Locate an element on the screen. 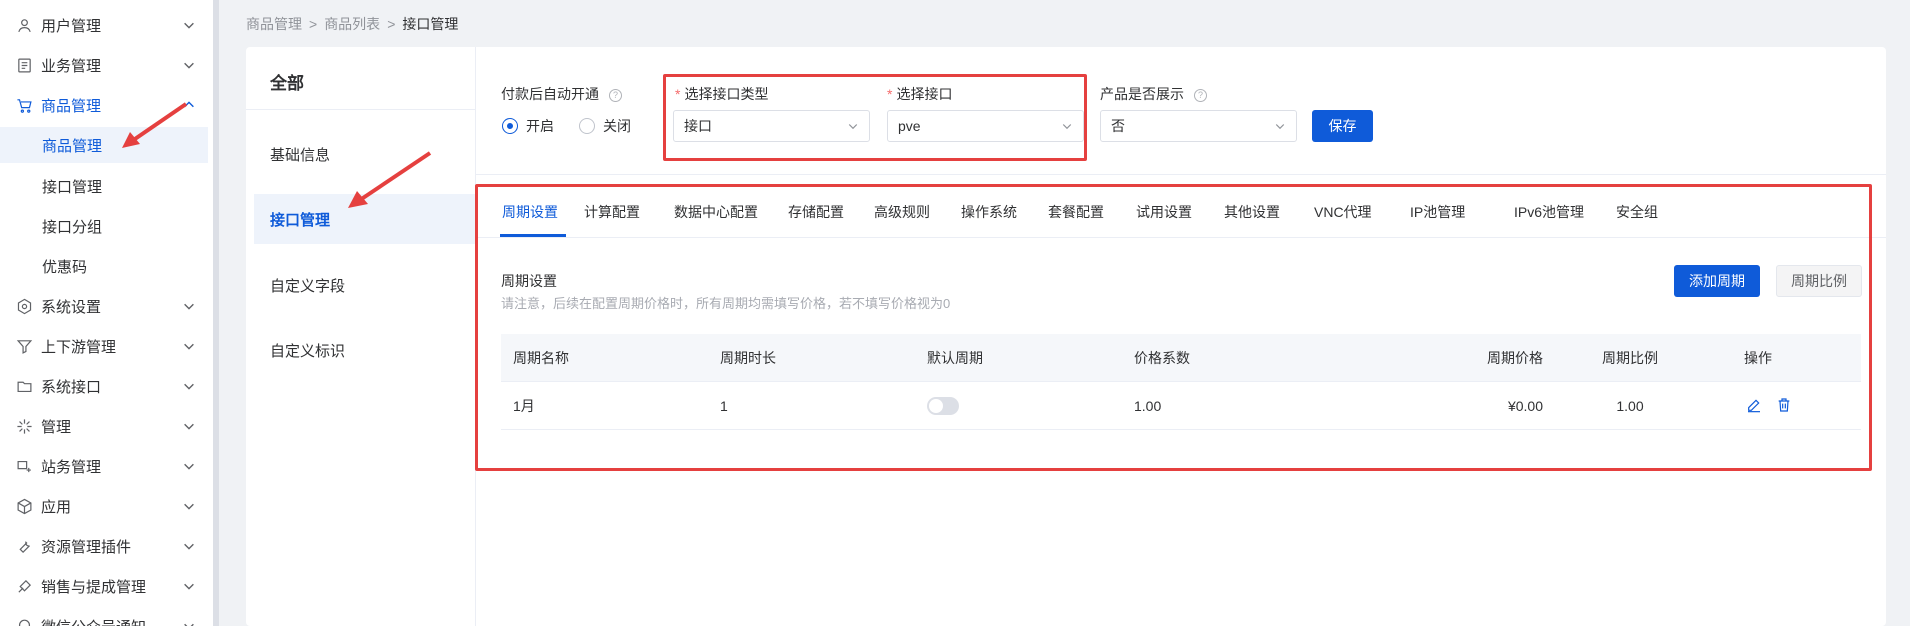  breadcrumb-item: 商品列表 is located at coordinates (352, 24).